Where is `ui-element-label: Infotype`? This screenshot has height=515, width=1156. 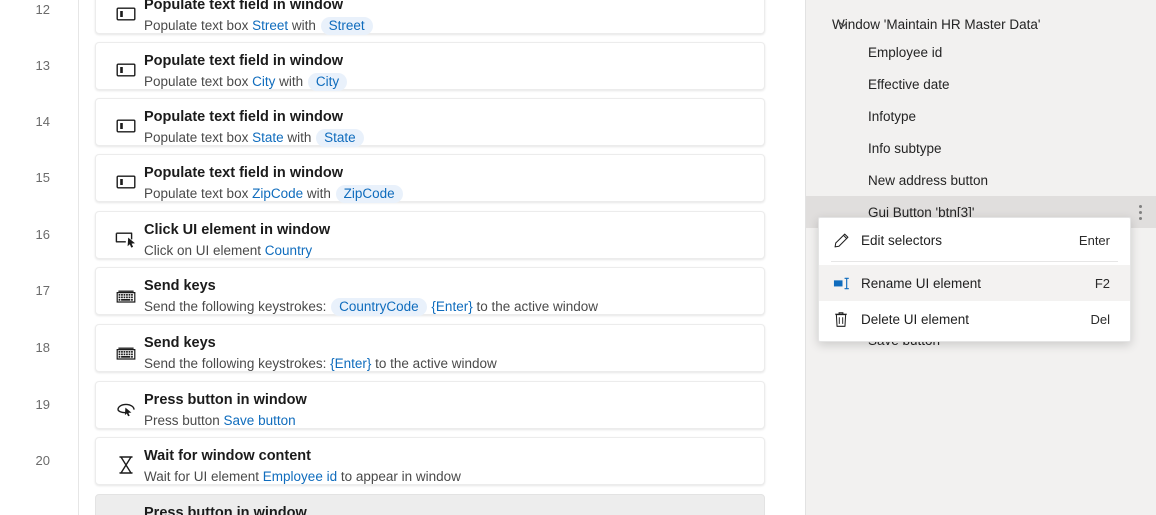 ui-element-label: Infotype is located at coordinates (892, 116).